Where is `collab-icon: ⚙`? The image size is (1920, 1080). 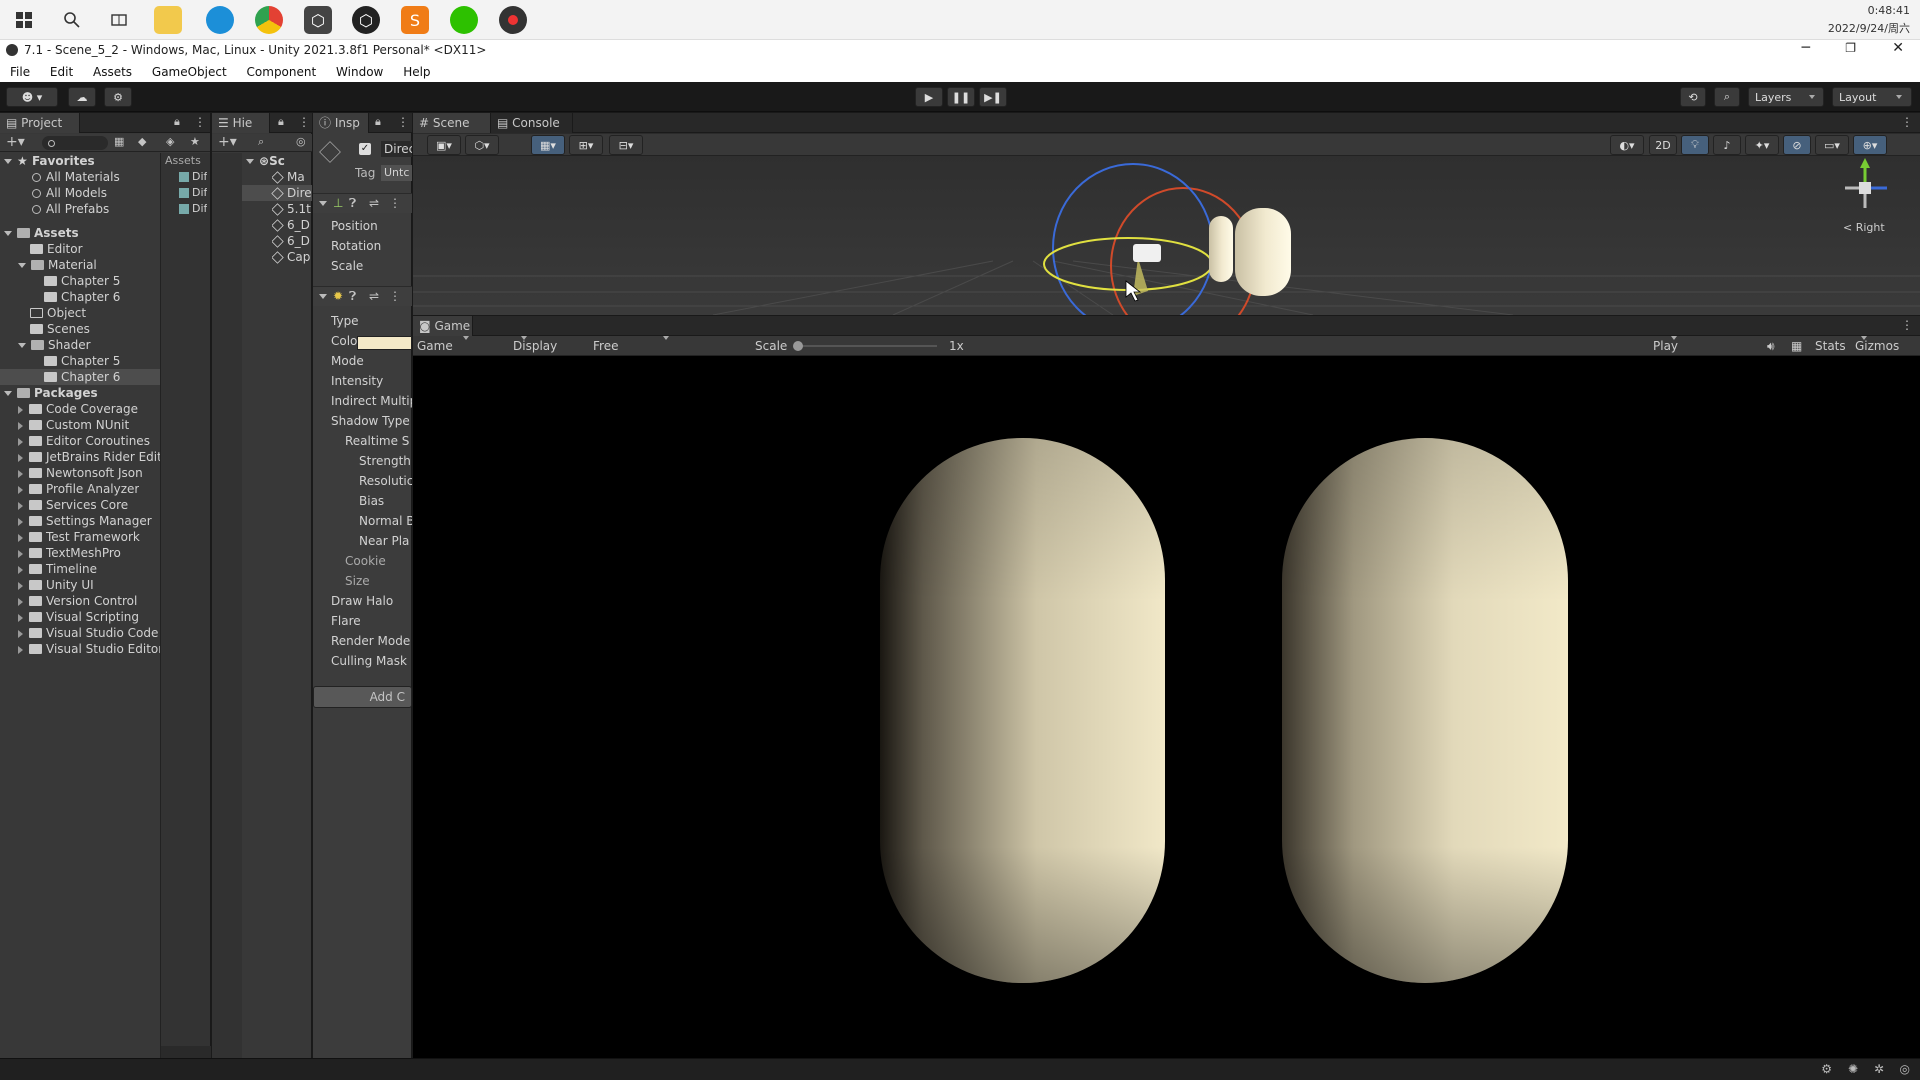 collab-icon: ⚙ is located at coordinates (118, 97).